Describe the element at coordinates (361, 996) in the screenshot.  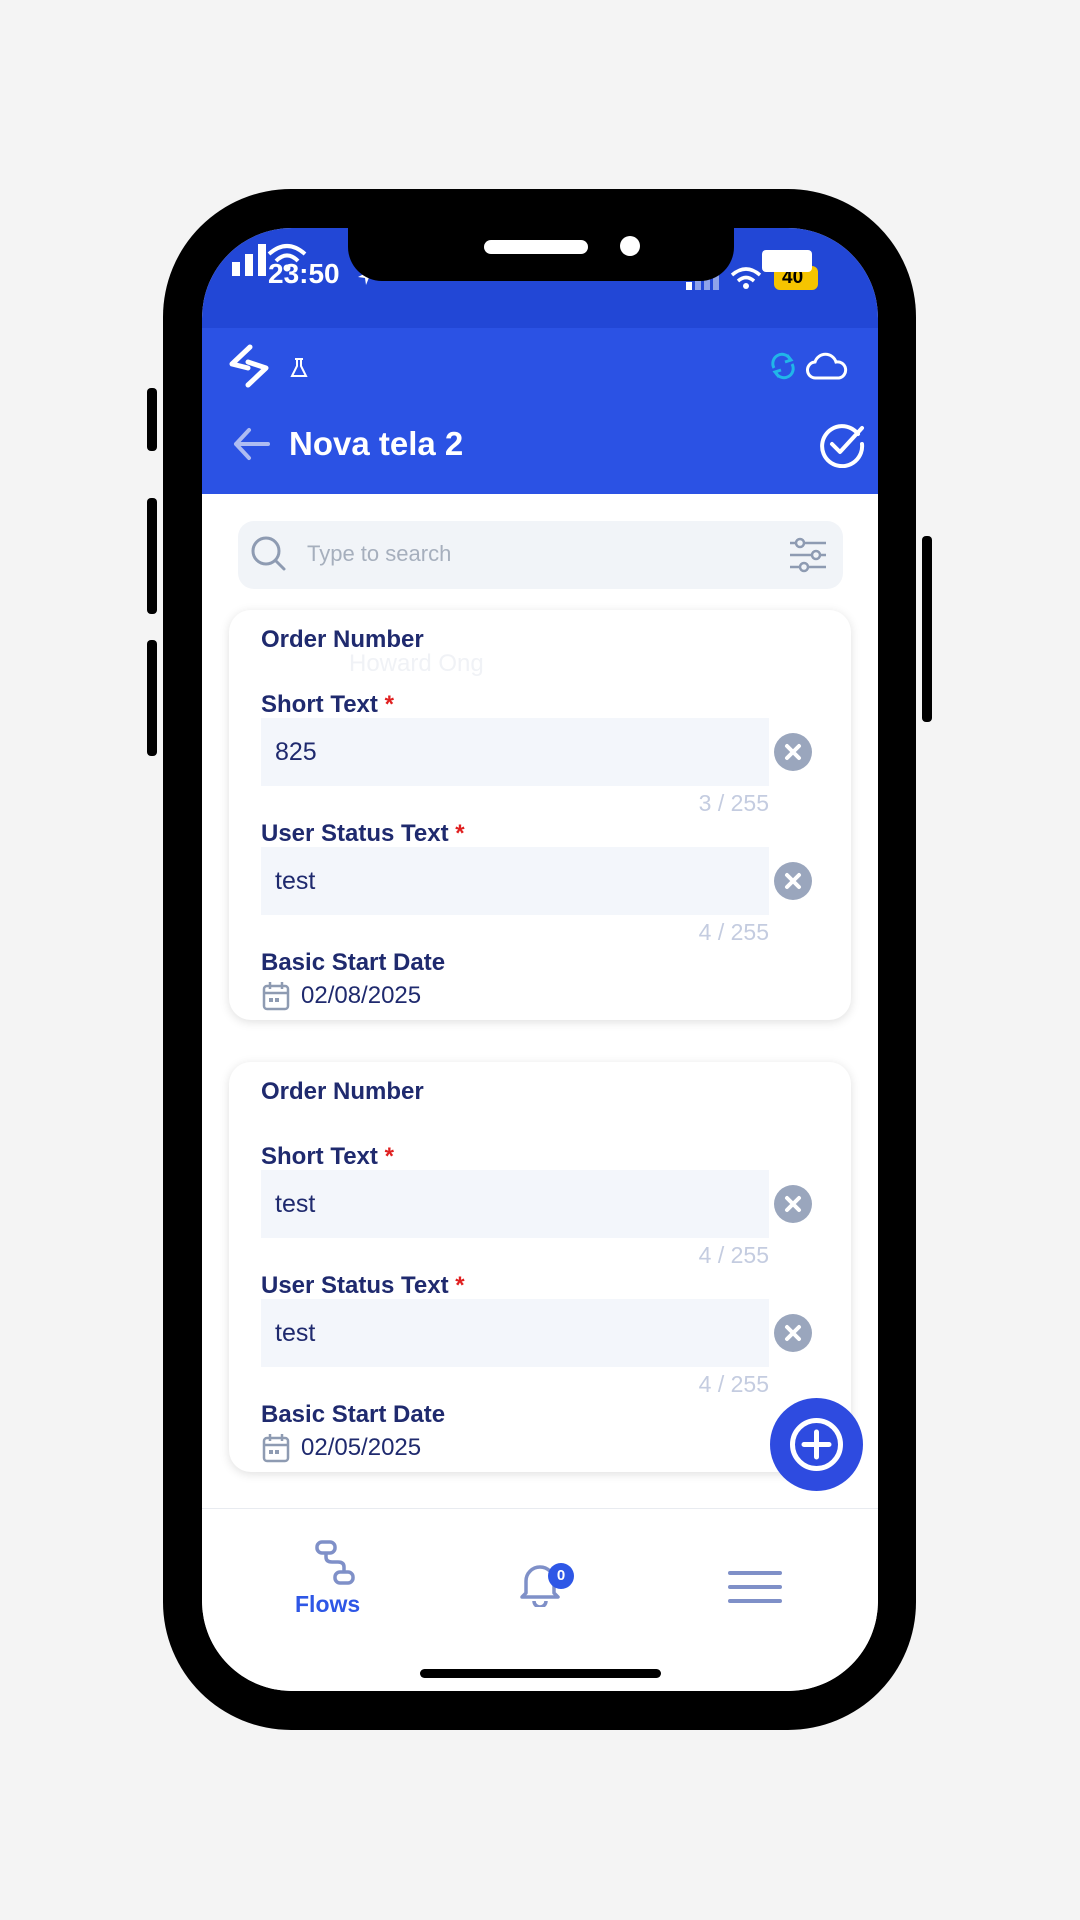
I see `date-value: 02/08/2025` at that location.